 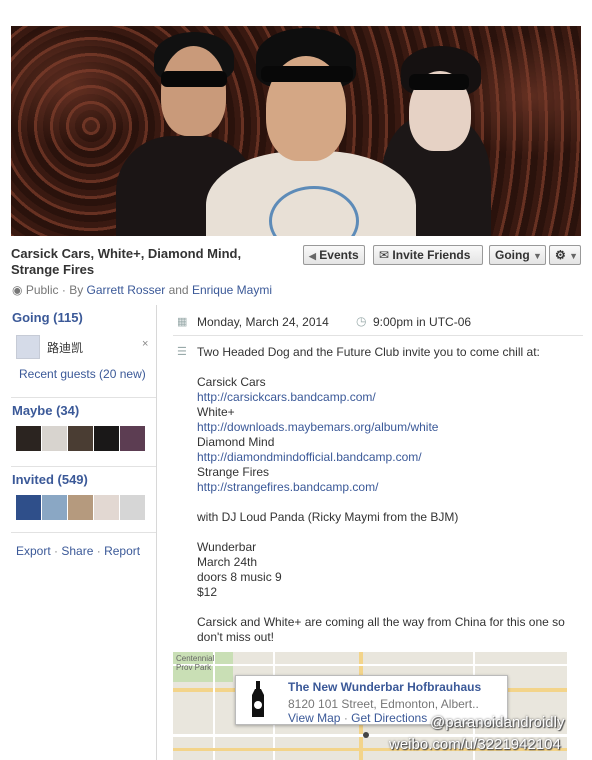 I want to click on export-link: Export, so click(x=33, y=551).